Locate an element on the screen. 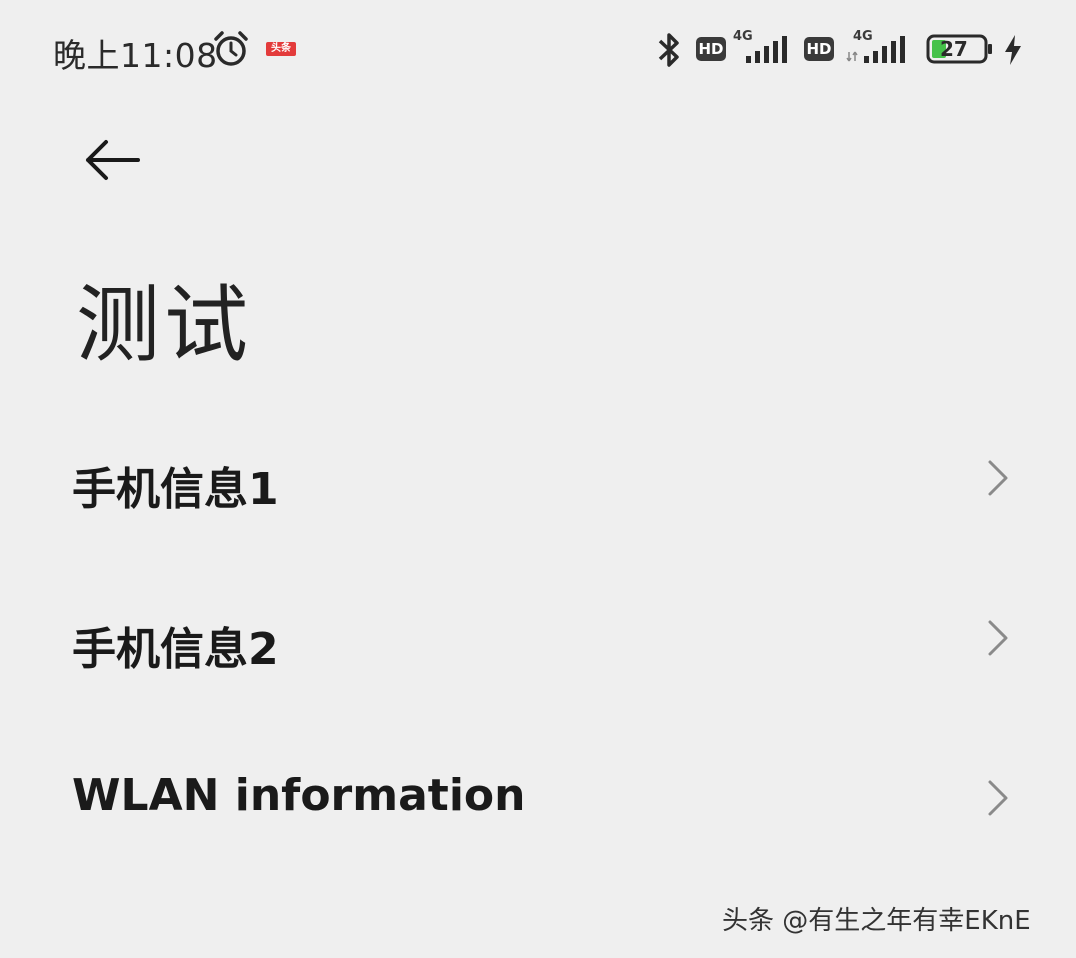 This screenshot has height=958, width=1076. list-item-label: WLAN information is located at coordinates (299, 795).